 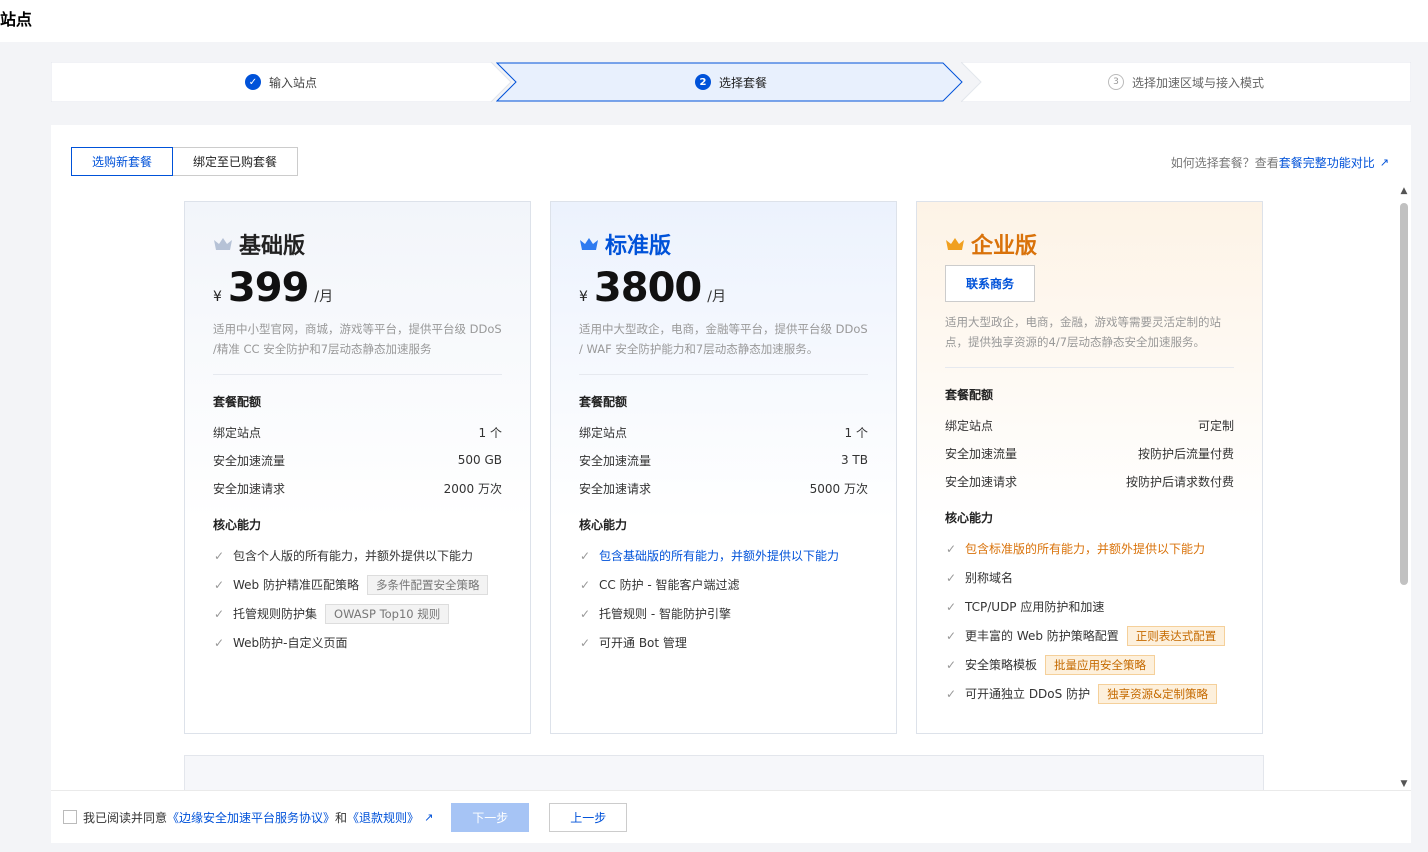 What do you see at coordinates (724, 772) in the screenshot?
I see `comparison-table-header` at bounding box center [724, 772].